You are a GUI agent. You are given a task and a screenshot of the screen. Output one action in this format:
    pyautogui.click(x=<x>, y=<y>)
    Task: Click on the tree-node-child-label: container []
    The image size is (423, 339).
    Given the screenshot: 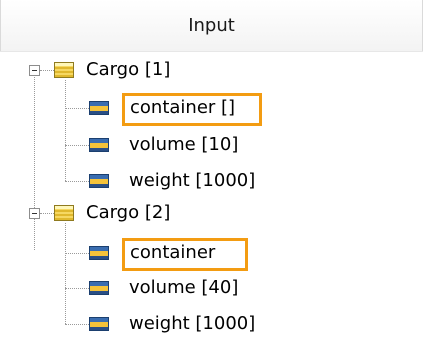 What is the action you would take?
    pyautogui.click(x=182, y=108)
    